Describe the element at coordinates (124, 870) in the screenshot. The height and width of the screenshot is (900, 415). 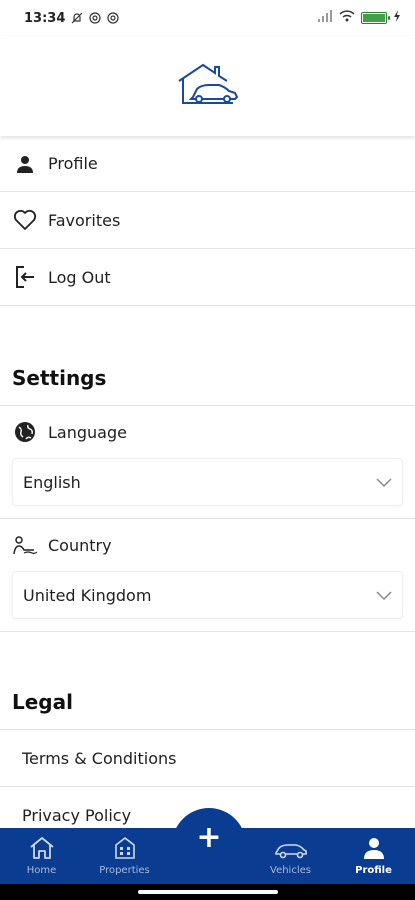
I see `nav-label: Properties` at that location.